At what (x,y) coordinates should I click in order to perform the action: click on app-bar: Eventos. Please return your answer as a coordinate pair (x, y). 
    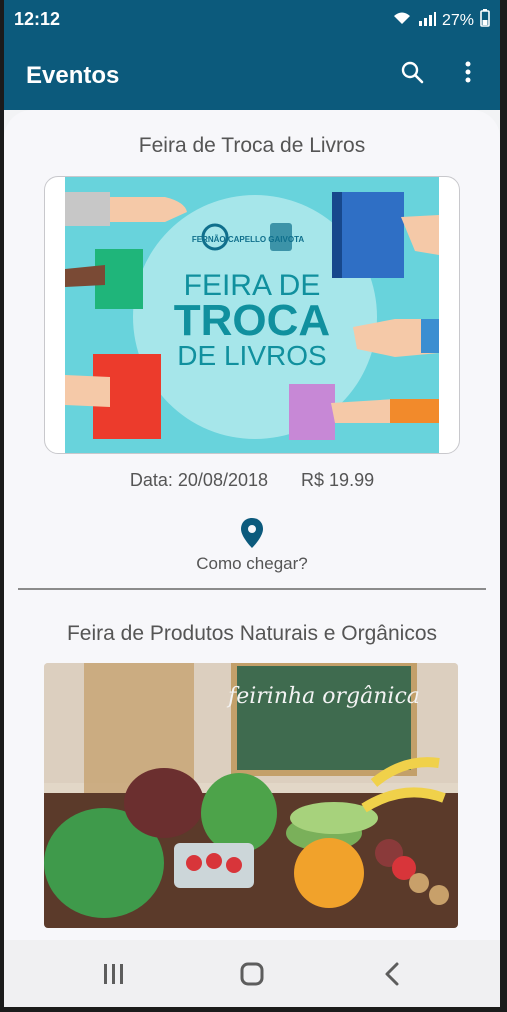
    Looking at the image, I should click on (252, 75).